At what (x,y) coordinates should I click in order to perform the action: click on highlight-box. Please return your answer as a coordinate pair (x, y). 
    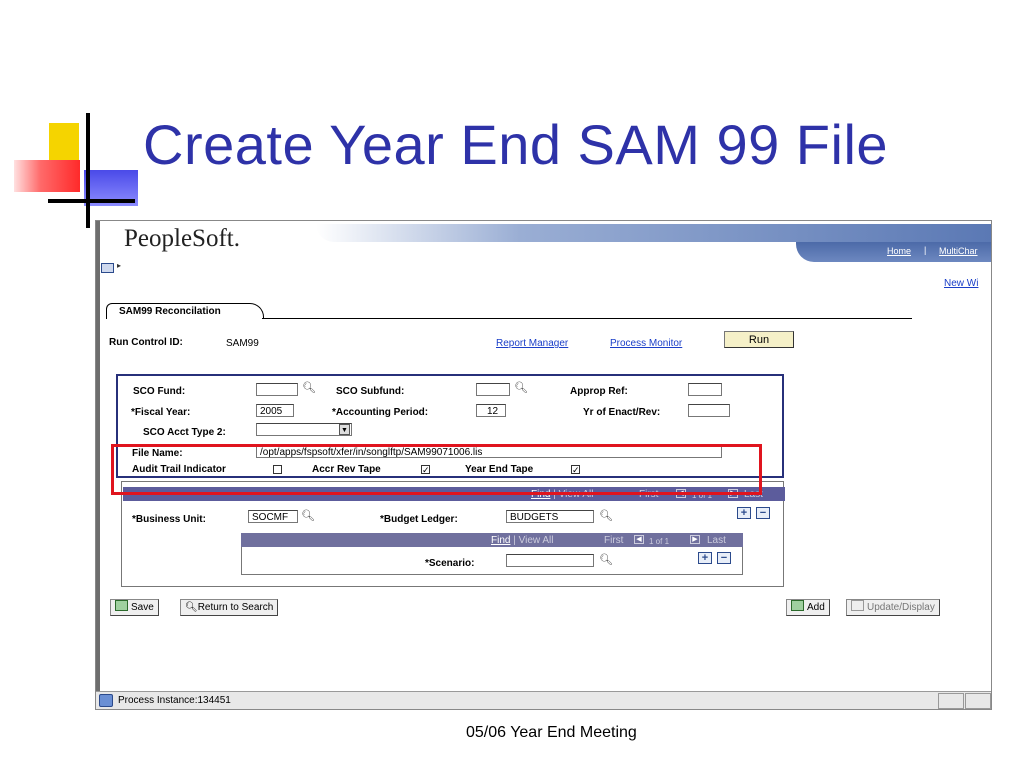
    Looking at the image, I should click on (436, 469).